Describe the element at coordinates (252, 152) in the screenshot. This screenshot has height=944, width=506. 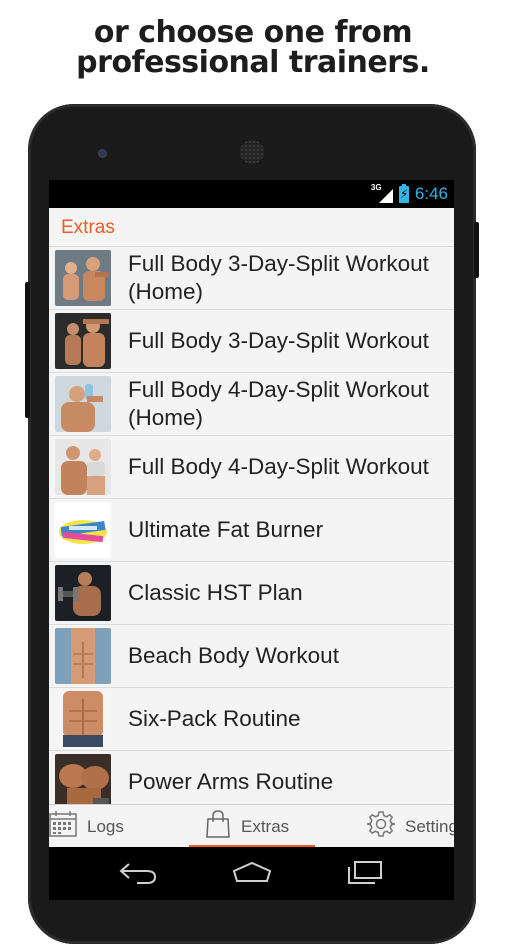
I see `earpiece-speaker` at that location.